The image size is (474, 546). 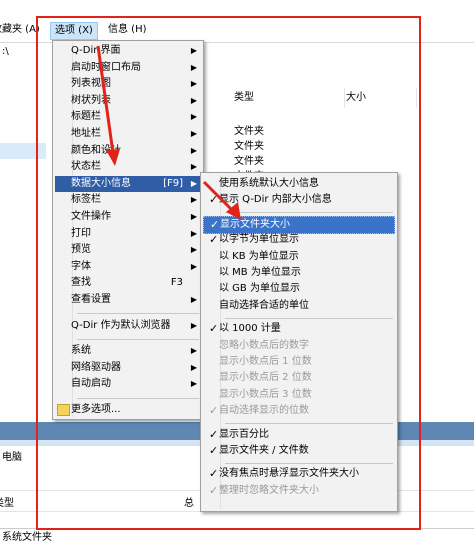 I want to click on menu-item: 预览 ▶, so click(x=128, y=250).